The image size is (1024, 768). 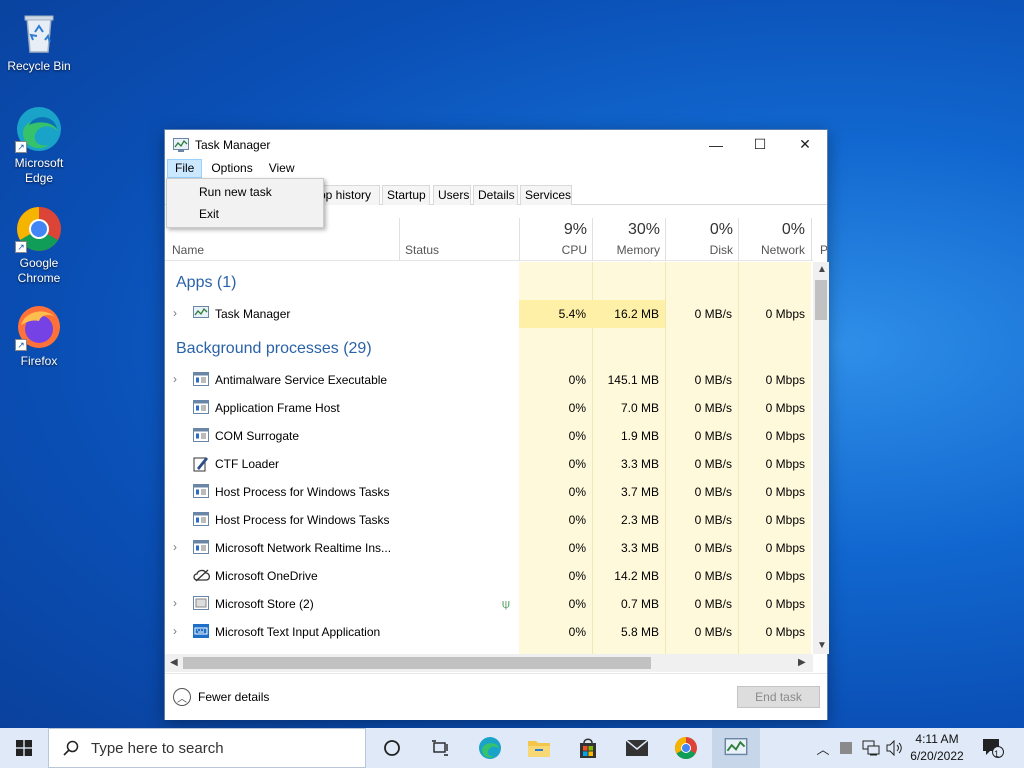 I want to click on column-cpu: 9% CPU, so click(x=556, y=239).